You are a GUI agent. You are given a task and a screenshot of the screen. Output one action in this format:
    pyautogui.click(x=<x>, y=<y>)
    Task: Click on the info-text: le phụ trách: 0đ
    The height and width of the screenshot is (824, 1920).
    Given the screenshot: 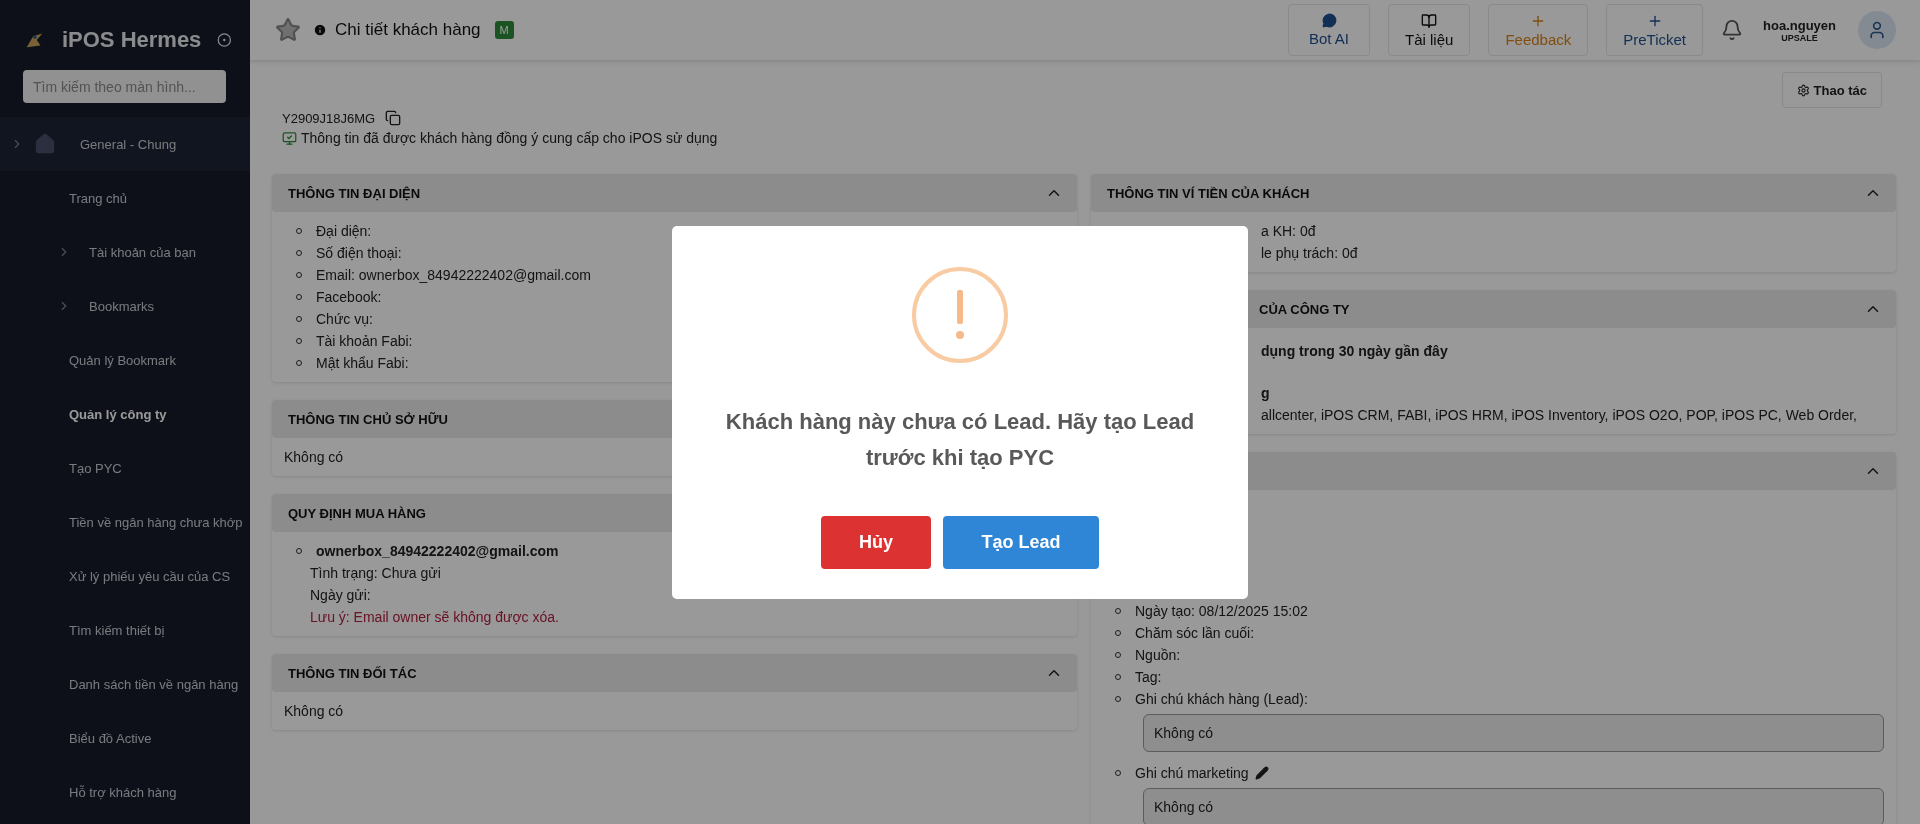 What is the action you would take?
    pyautogui.click(x=1309, y=254)
    